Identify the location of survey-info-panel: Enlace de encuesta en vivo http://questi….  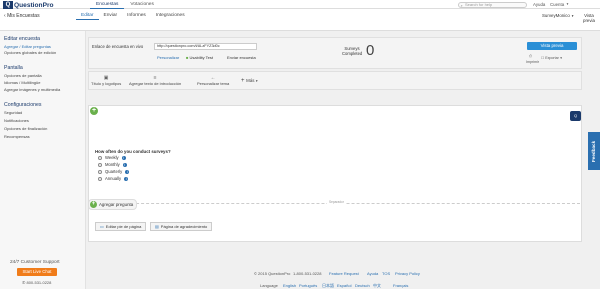
(335, 53).